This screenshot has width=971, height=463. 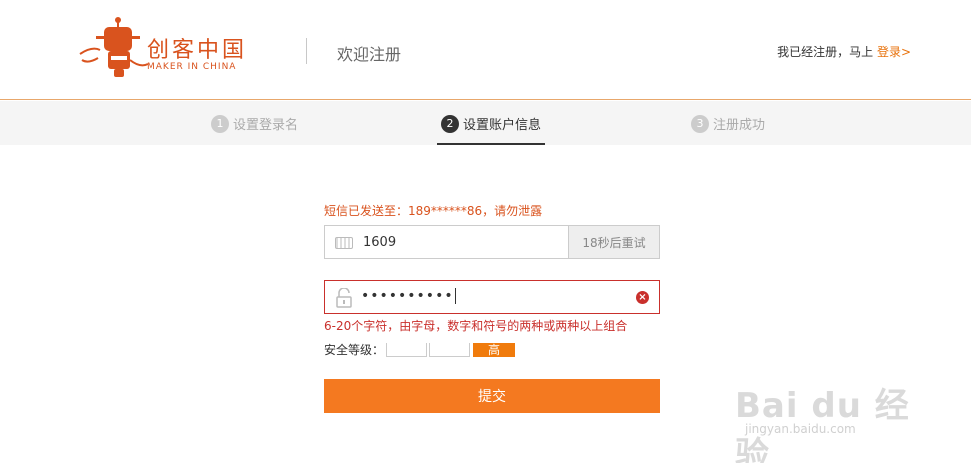 What do you see at coordinates (739, 125) in the screenshot?
I see `step-3-label: 注册成功` at bounding box center [739, 125].